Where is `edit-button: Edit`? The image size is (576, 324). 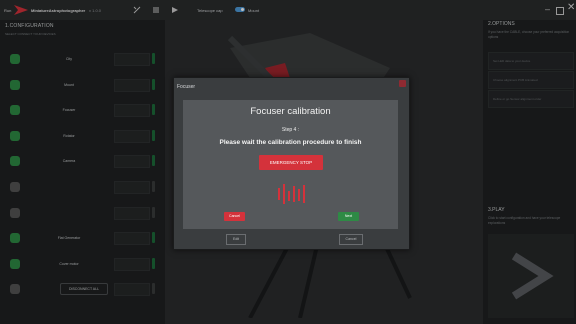
edit-button: Edit is located at coordinates (236, 239).